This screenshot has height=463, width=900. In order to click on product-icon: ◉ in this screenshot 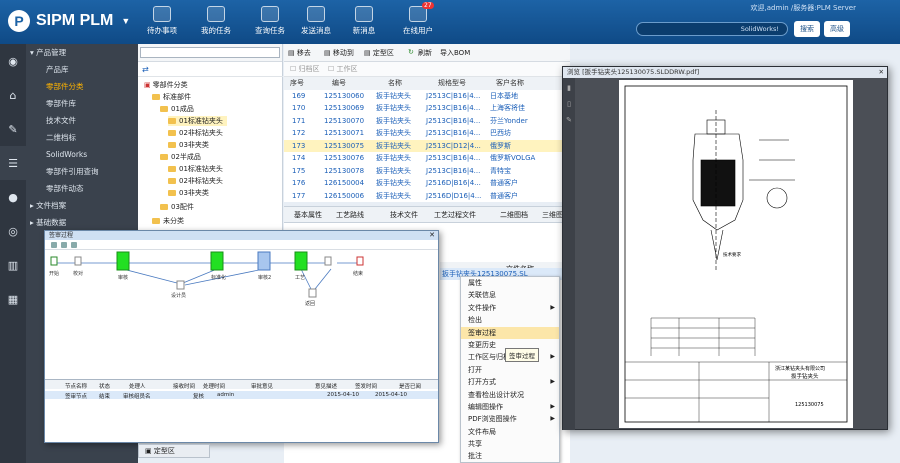, I will do `click(13, 61)`.